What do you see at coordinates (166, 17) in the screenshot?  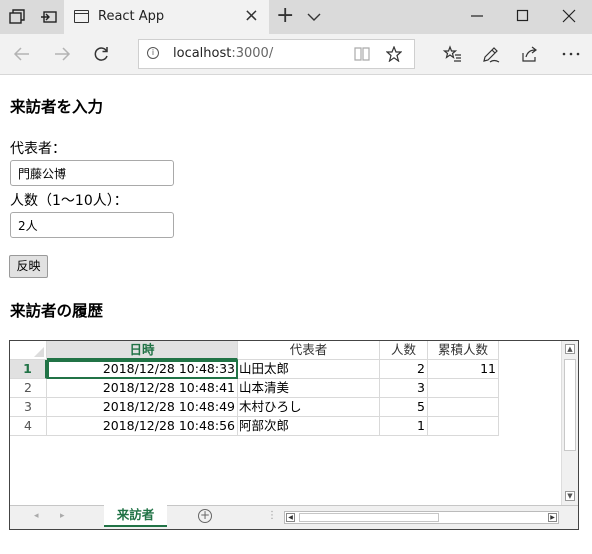 I see `browser-tab: React App ×` at bounding box center [166, 17].